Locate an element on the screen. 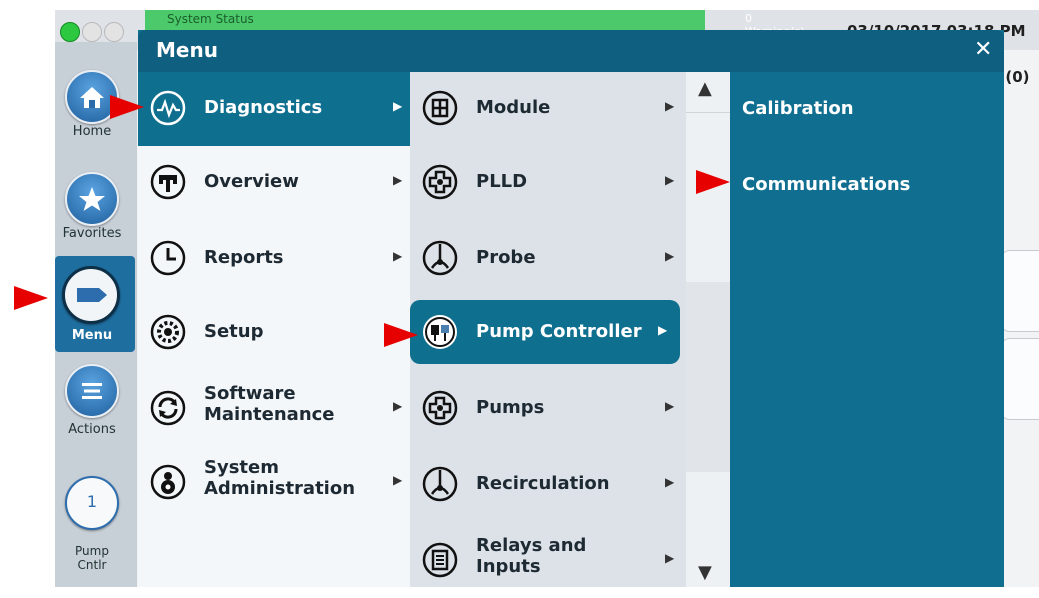 The image size is (1039, 598). relays-icon is located at coordinates (440, 560).